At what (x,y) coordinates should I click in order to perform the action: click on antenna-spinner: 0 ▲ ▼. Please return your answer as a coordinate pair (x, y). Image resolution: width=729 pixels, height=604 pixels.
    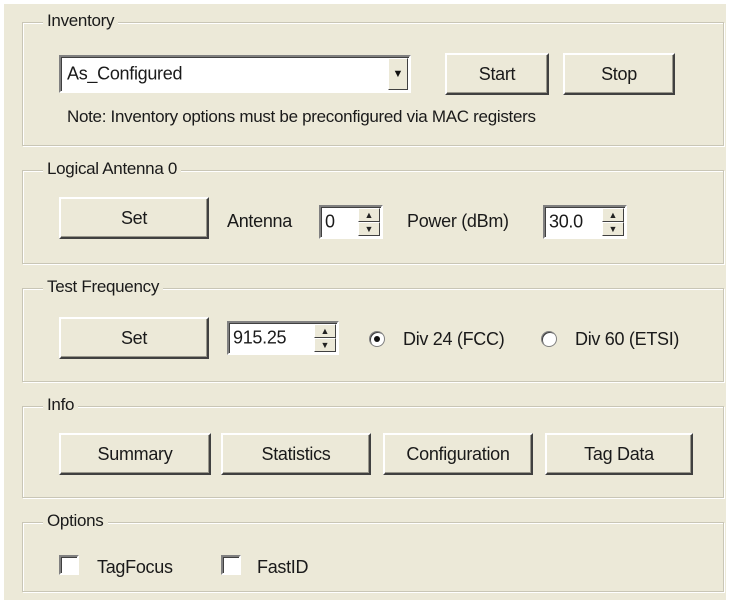
    Looking at the image, I should click on (351, 222).